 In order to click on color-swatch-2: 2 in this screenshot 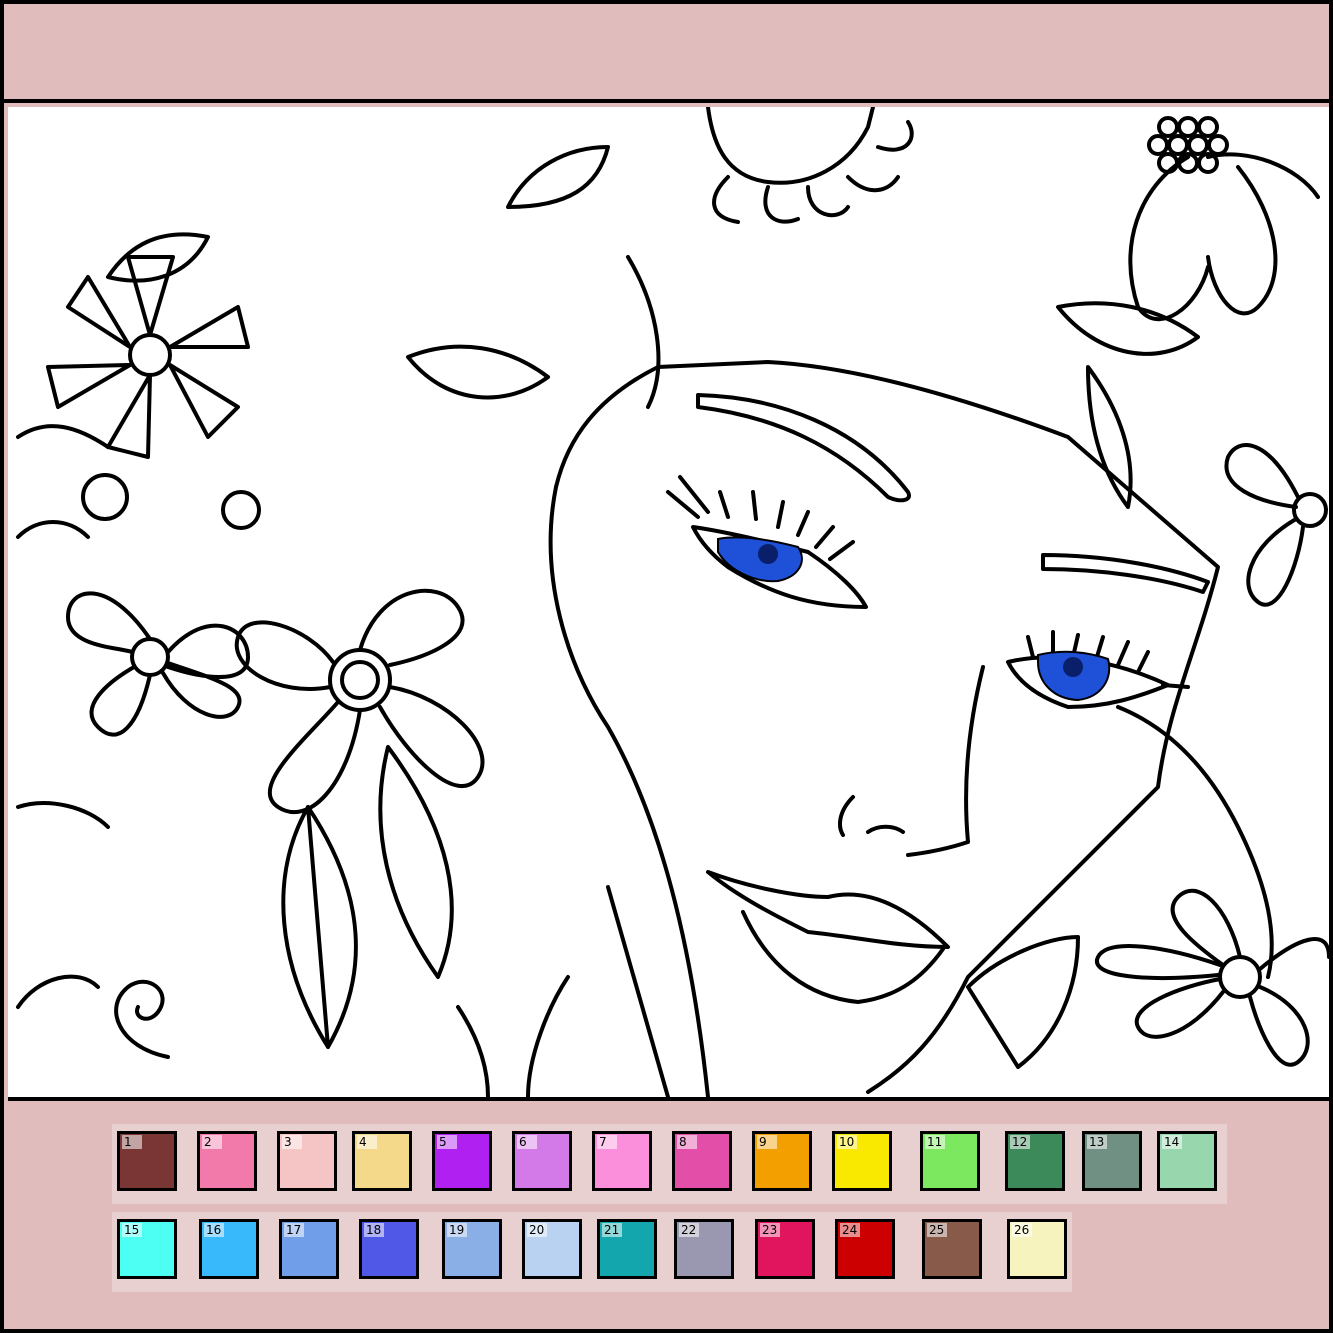, I will do `click(227, 1161)`.